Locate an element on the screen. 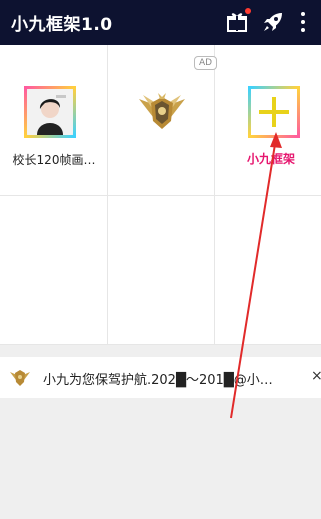  gift-icon is located at coordinates (238, 20).